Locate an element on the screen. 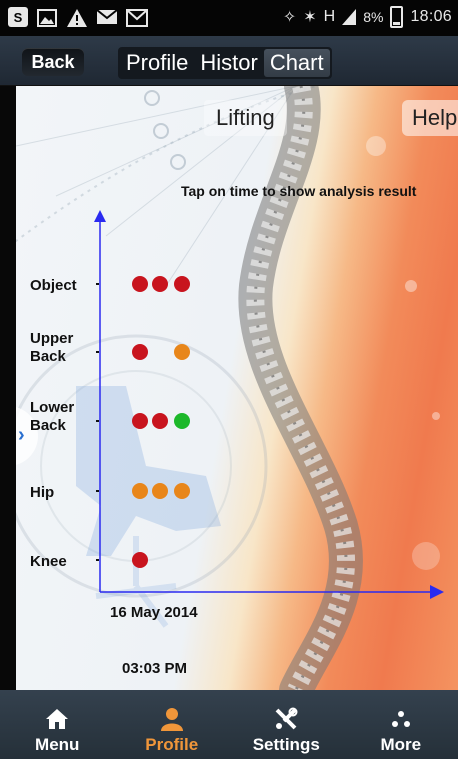 This screenshot has width=458, height=759. nav-more: More is located at coordinates (401, 724).